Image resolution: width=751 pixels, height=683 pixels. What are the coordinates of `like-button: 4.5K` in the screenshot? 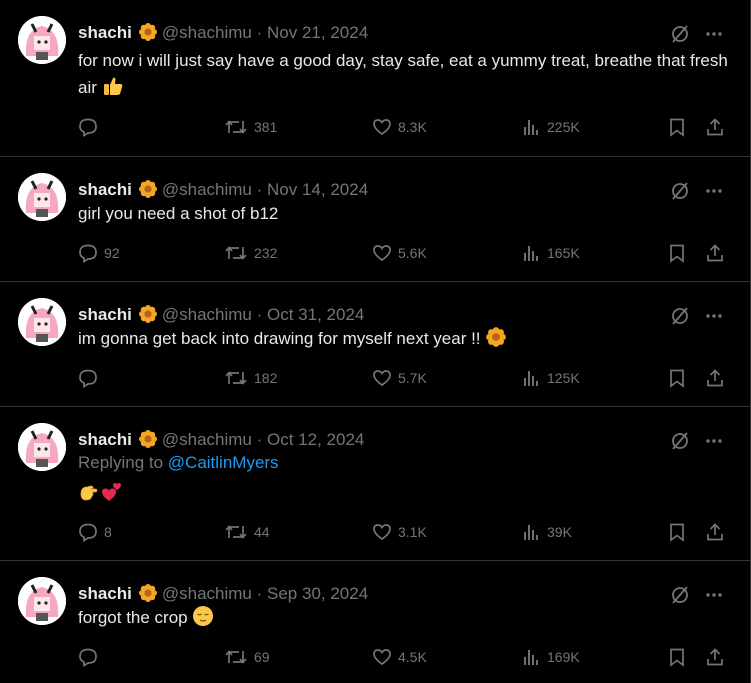 It's located at (399, 657).